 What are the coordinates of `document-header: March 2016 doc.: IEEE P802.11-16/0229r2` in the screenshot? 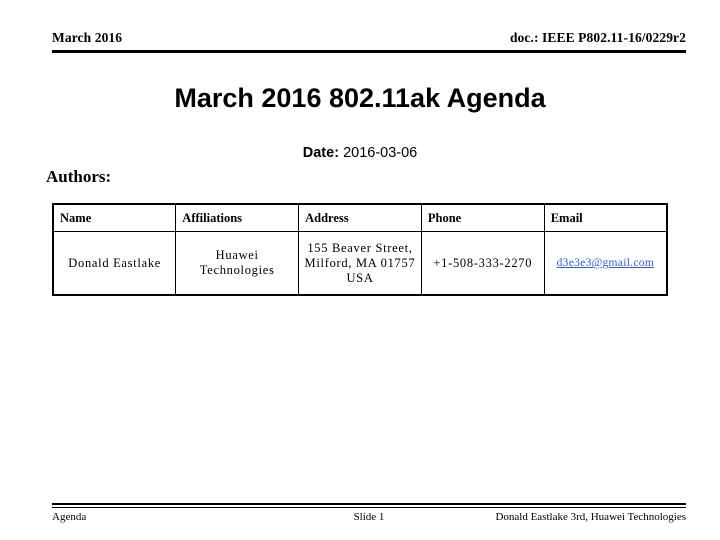 It's located at (369, 38).